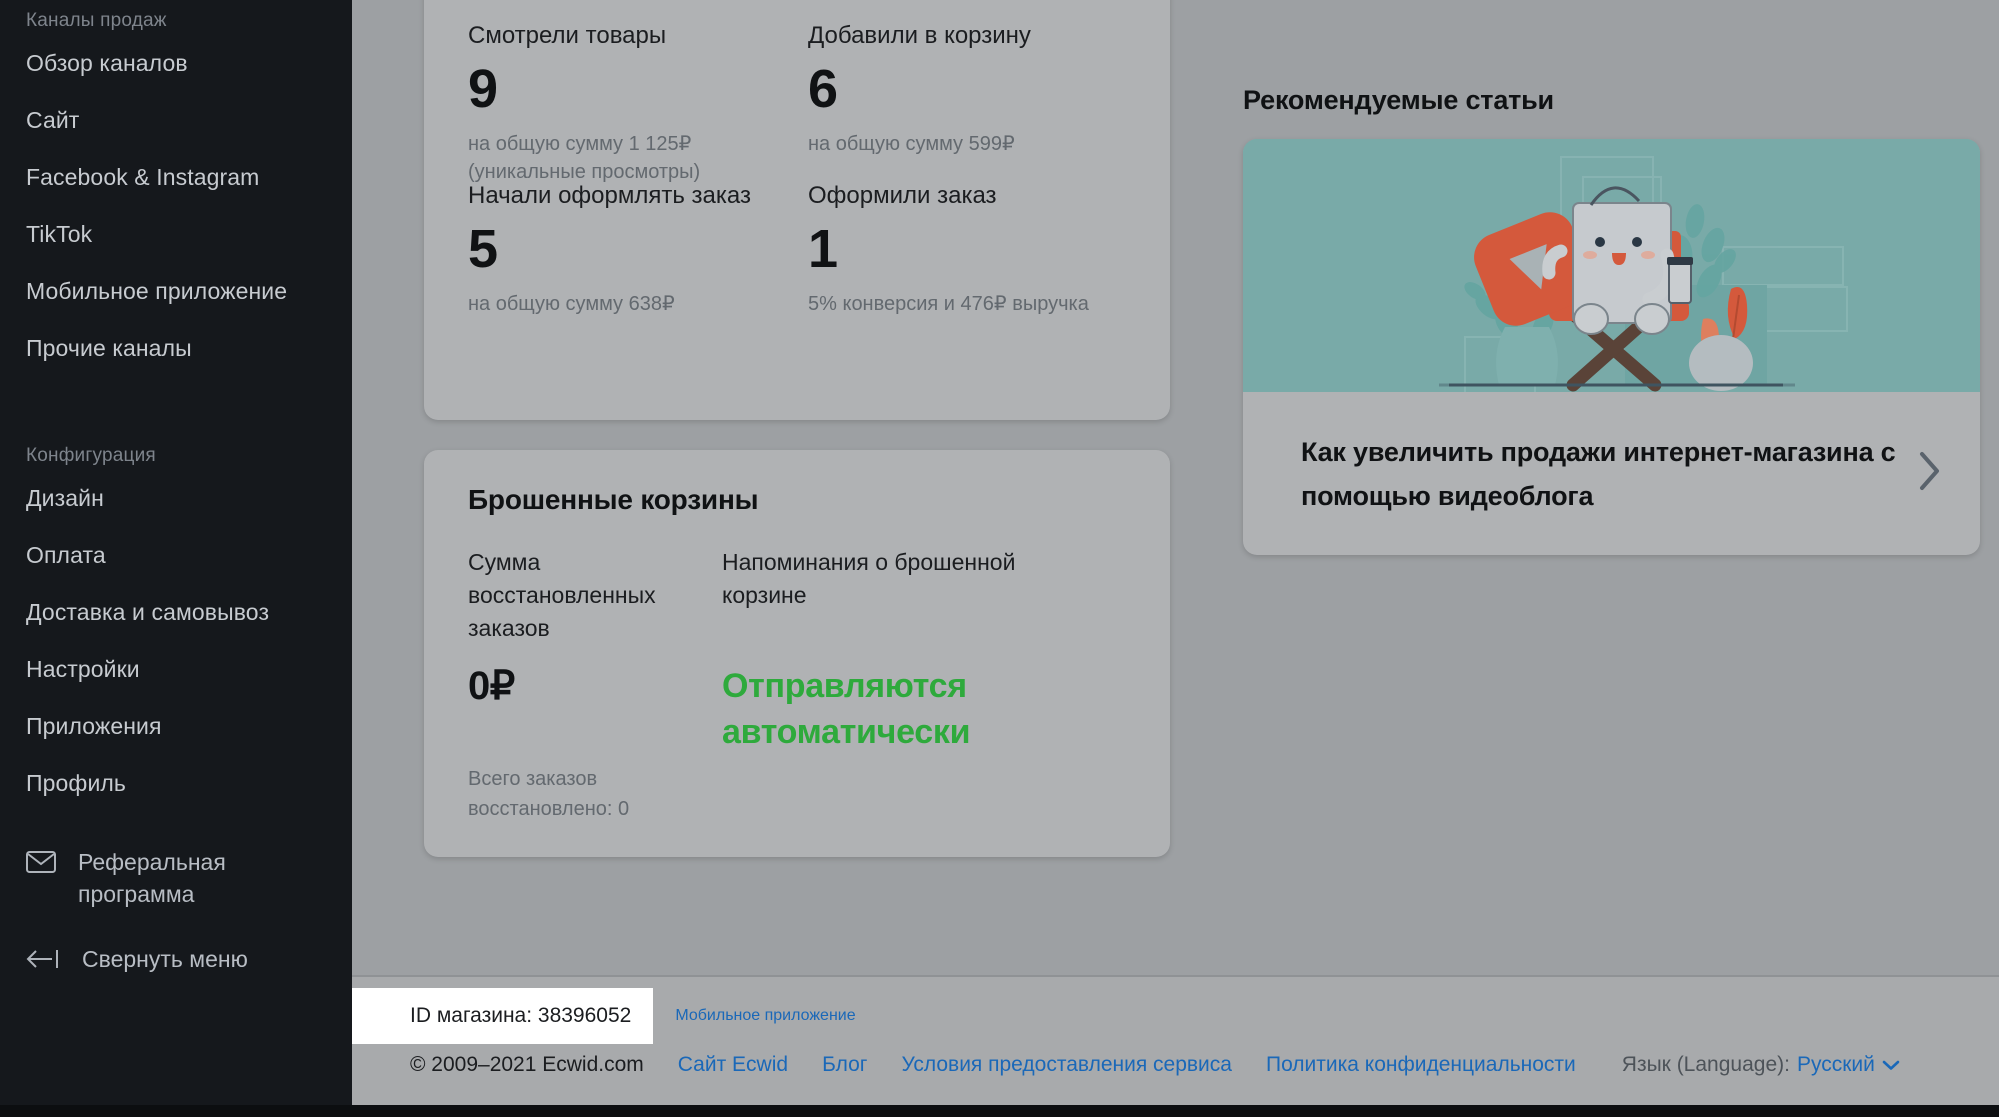  Describe the element at coordinates (609, 195) in the screenshot. I see `stat-label: Начали оформлять заказ` at that location.